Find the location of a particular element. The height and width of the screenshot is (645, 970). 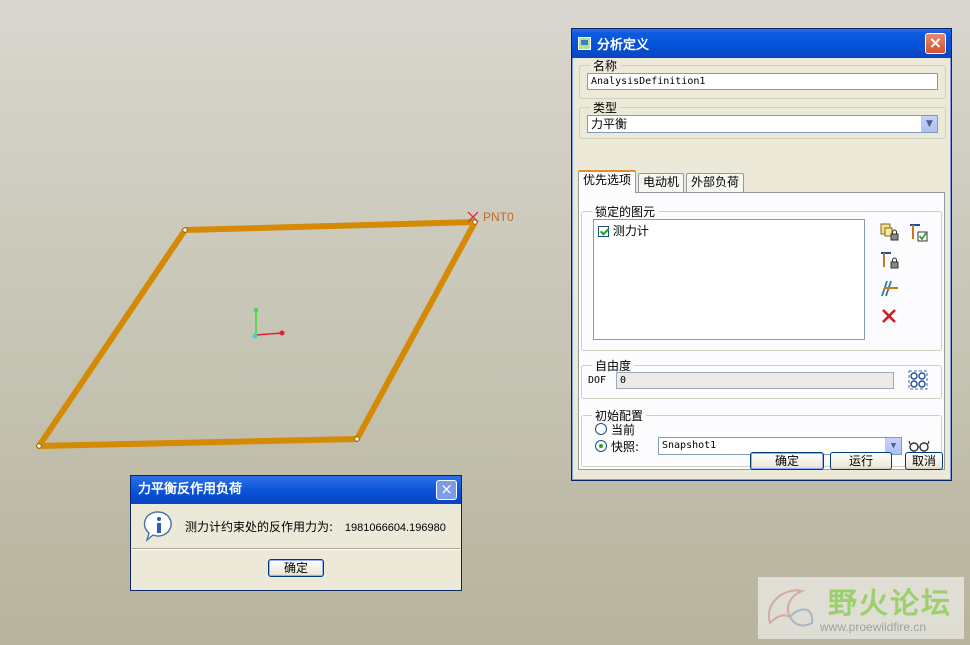

tab-motors-label: 电动机 is located at coordinates (661, 182).